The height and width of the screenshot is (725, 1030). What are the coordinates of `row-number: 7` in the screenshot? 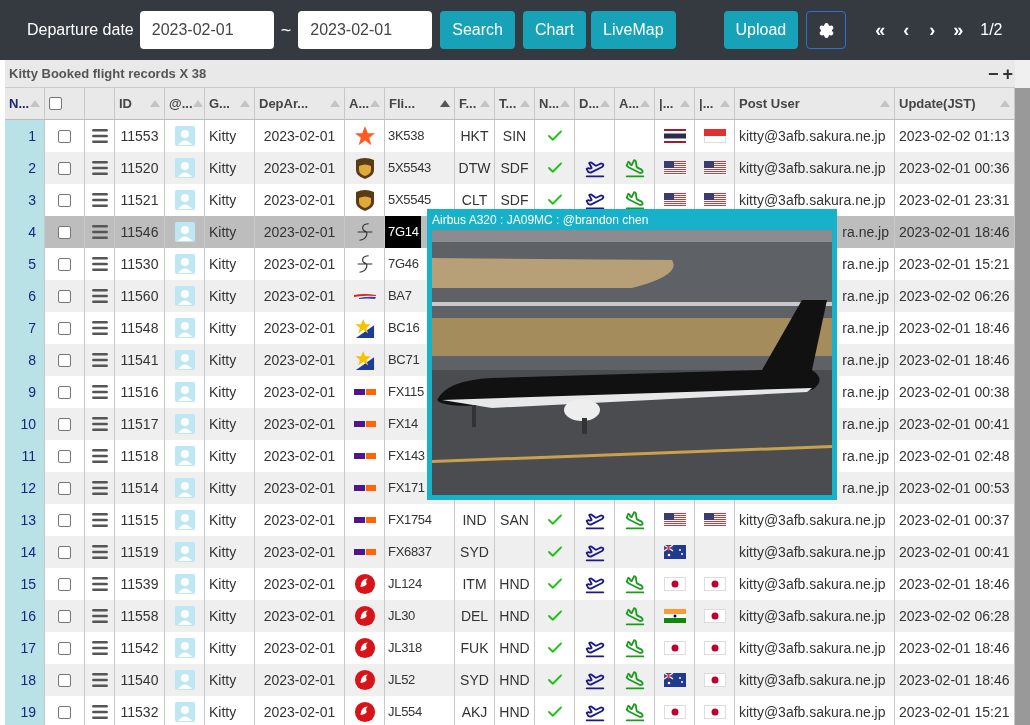 It's located at (32, 328).